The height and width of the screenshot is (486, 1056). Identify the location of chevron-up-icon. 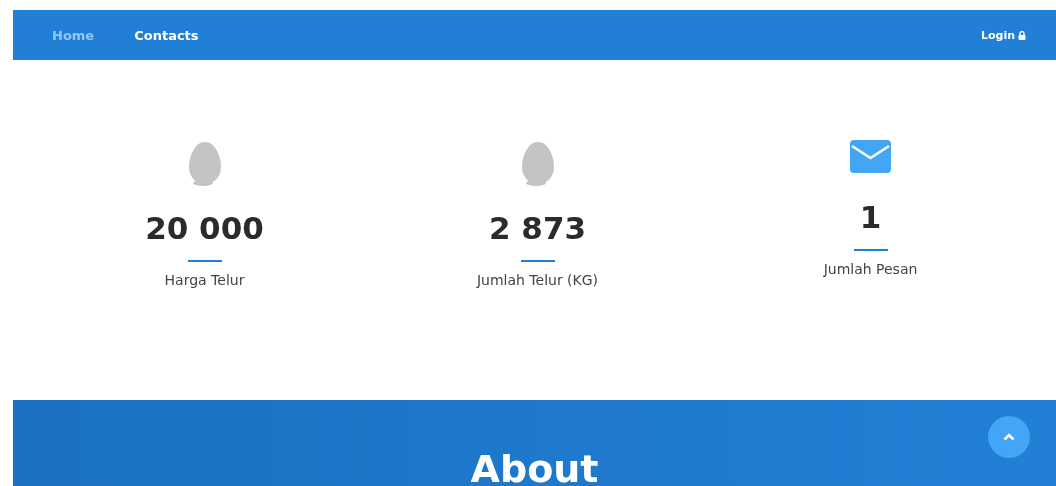
(1009, 437).